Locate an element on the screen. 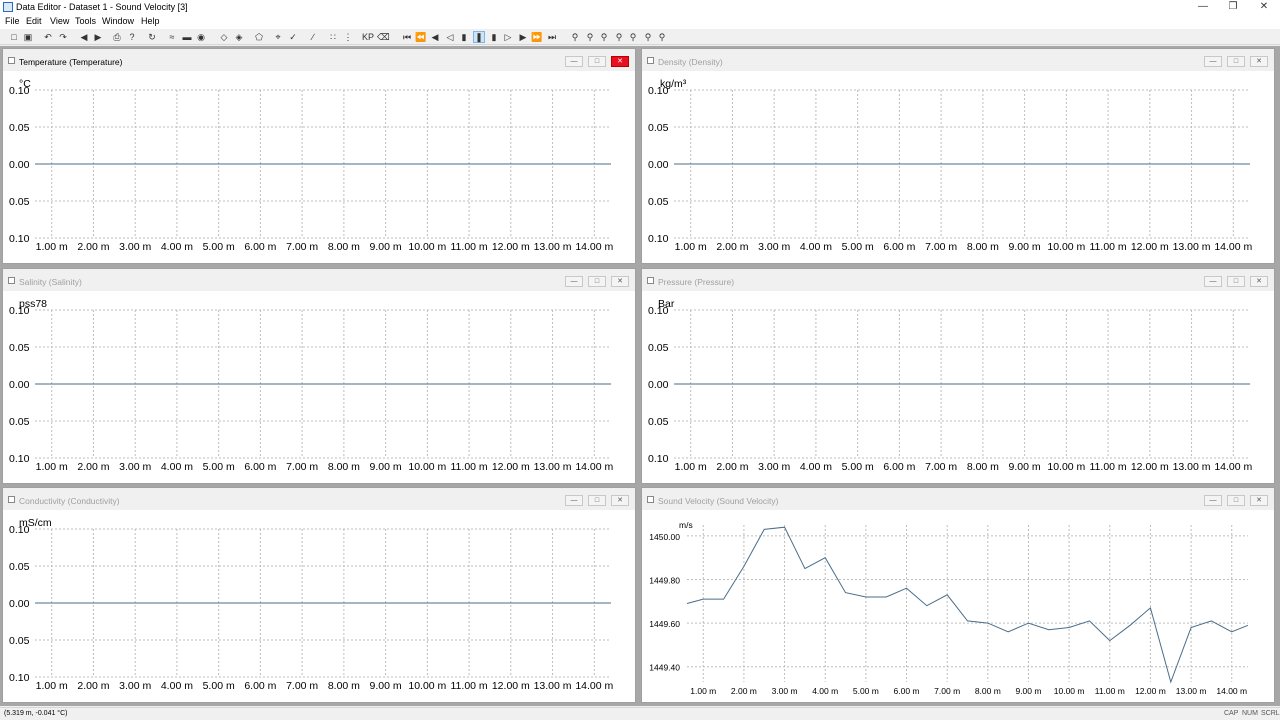 The width and height of the screenshot is (1280, 720). zoom-out-icon: ⚲ is located at coordinates (604, 37).